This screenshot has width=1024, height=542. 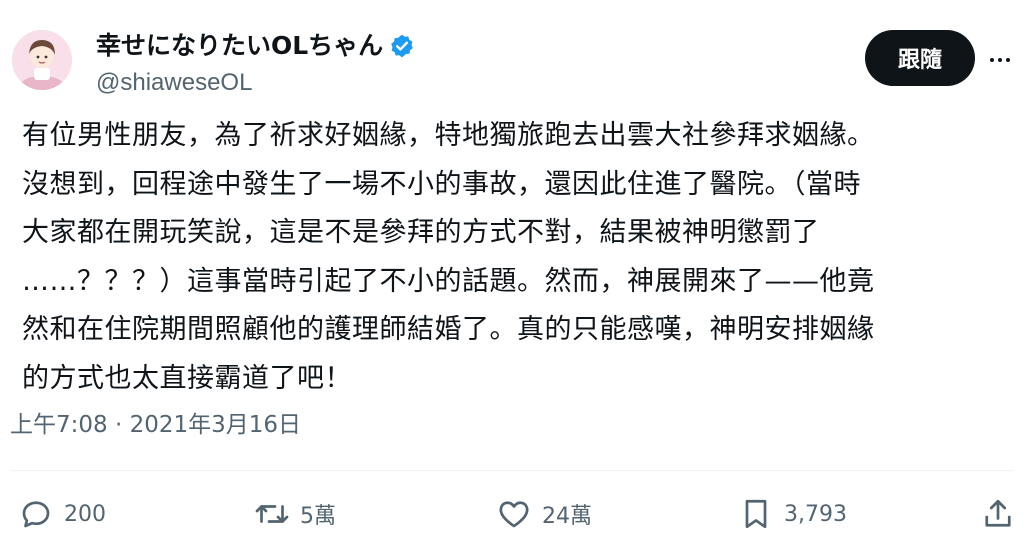 What do you see at coordinates (756, 514) in the screenshot?
I see `bookmark-icon` at bounding box center [756, 514].